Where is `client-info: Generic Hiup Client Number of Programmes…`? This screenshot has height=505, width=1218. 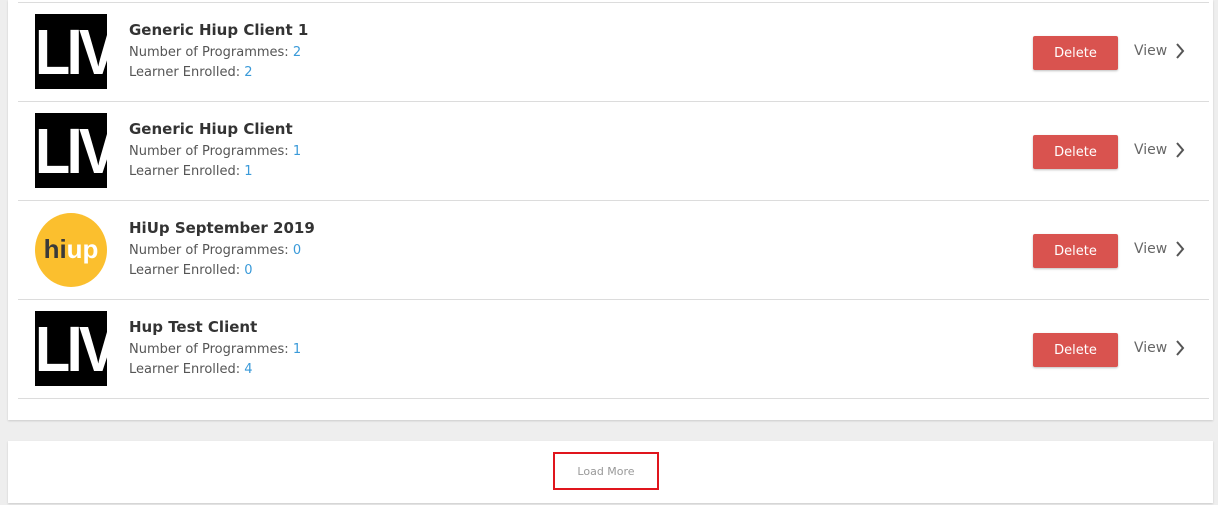 client-info: Generic Hiup Client Number of Programmes… is located at coordinates (215, 151).